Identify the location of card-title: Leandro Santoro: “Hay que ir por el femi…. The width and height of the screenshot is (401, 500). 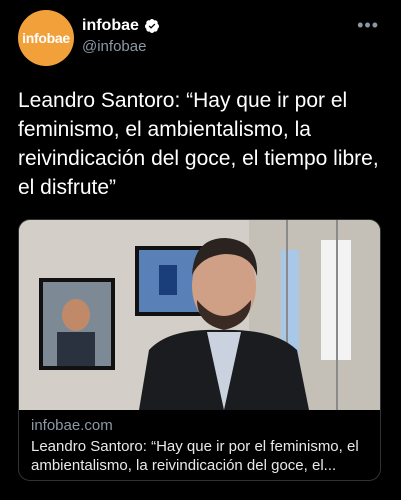
(195, 456).